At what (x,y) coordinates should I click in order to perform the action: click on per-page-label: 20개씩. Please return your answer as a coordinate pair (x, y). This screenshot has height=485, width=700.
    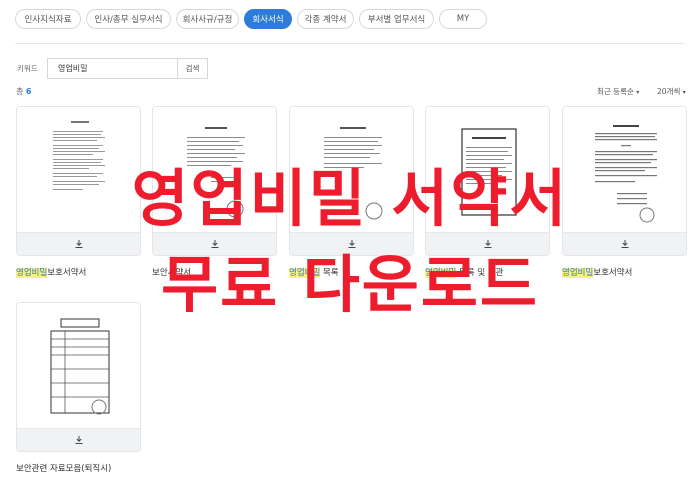
    Looking at the image, I should click on (669, 91).